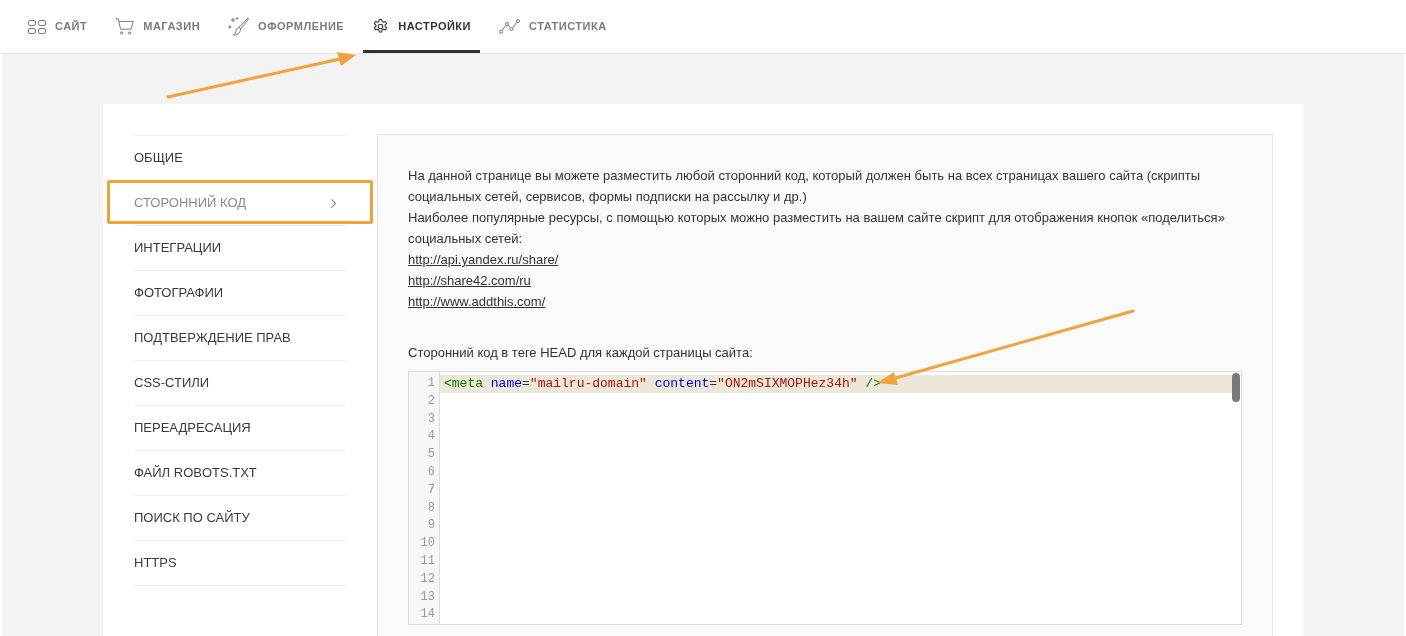 The image size is (1406, 636). Describe the element at coordinates (240, 158) in the screenshot. I see `menu-item: ОБЩИЕ` at that location.